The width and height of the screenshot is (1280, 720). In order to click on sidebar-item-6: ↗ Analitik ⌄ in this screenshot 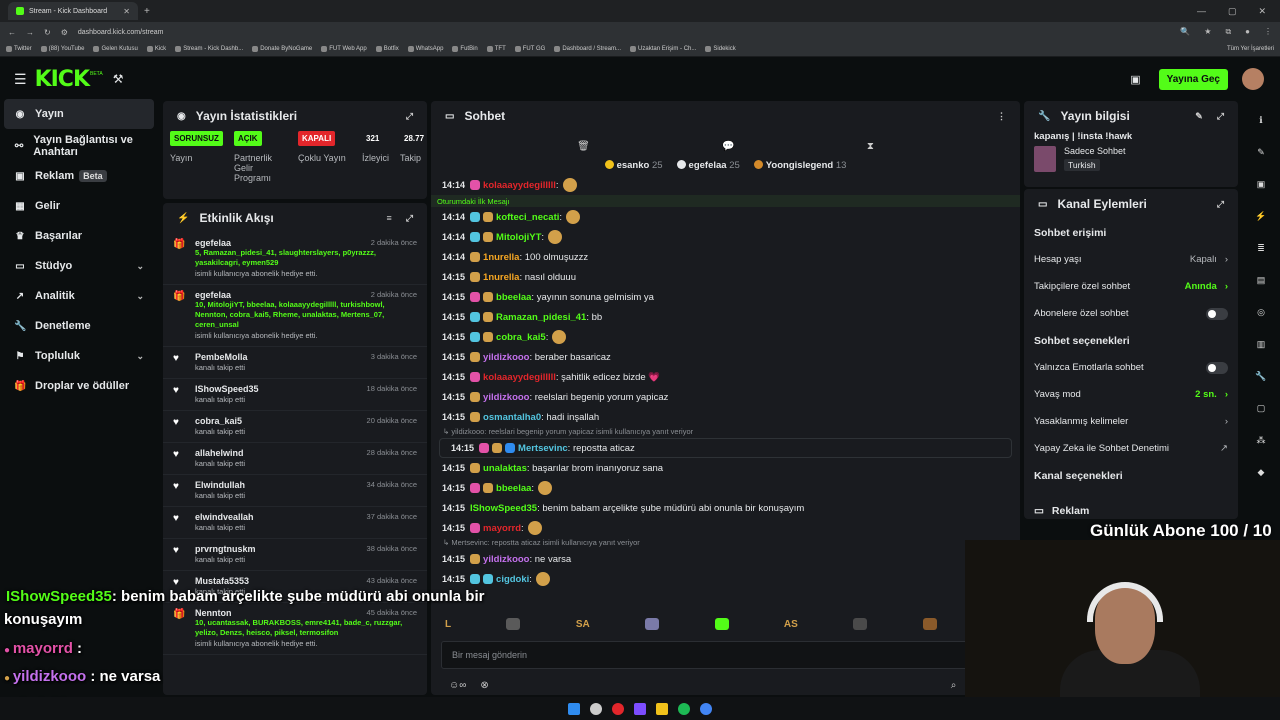, I will do `click(79, 296)`.